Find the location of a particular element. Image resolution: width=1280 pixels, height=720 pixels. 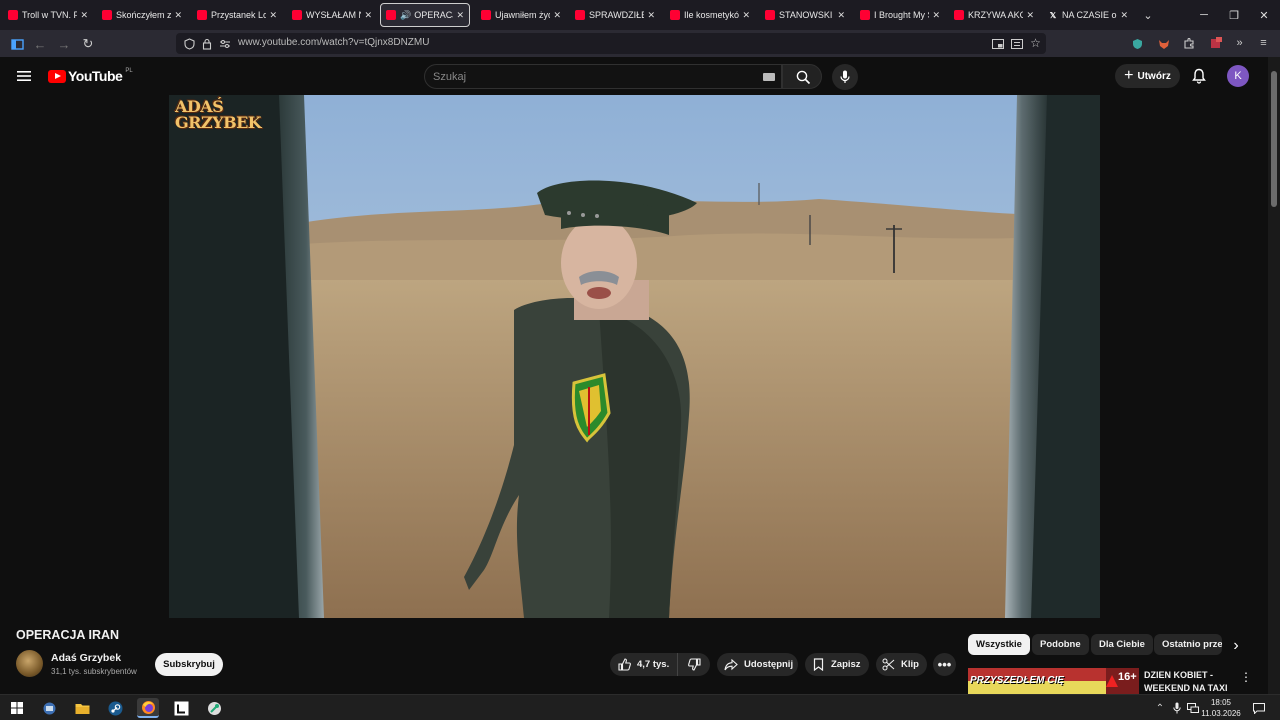

shield-icon is located at coordinates (189, 43).